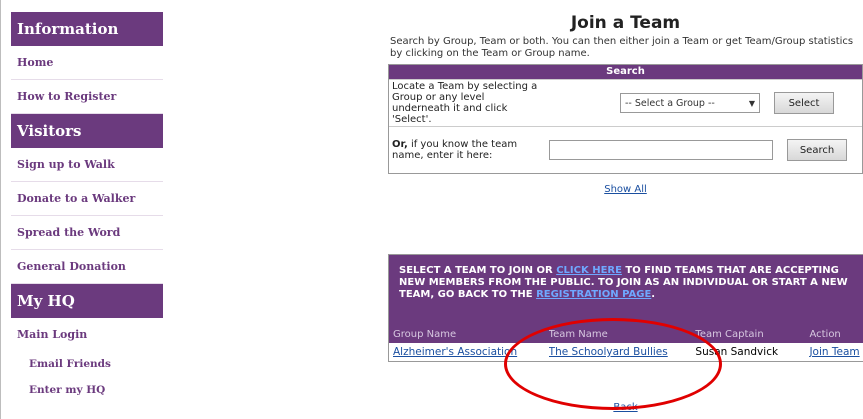 The width and height of the screenshot is (863, 419). What do you see at coordinates (661, 150) in the screenshot?
I see `team-name-input` at bounding box center [661, 150].